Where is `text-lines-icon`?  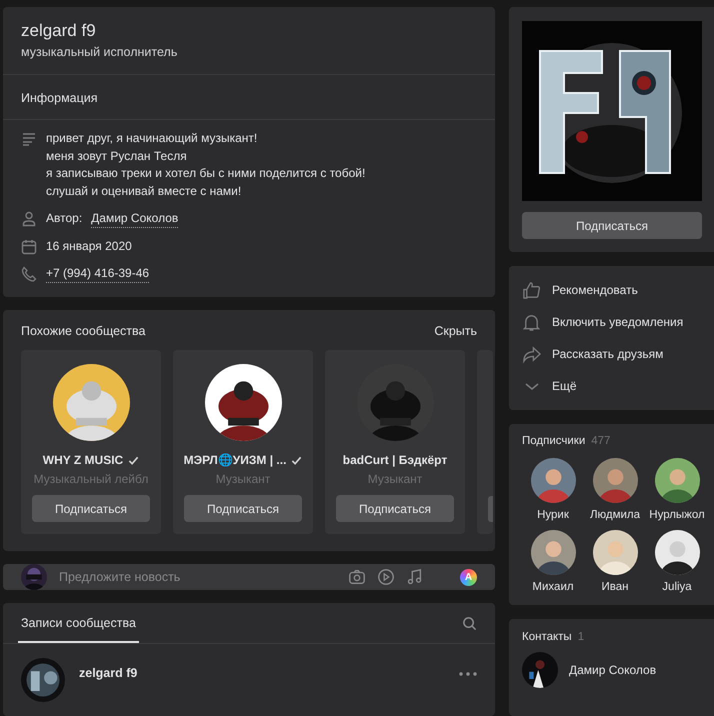 text-lines-icon is located at coordinates (29, 139).